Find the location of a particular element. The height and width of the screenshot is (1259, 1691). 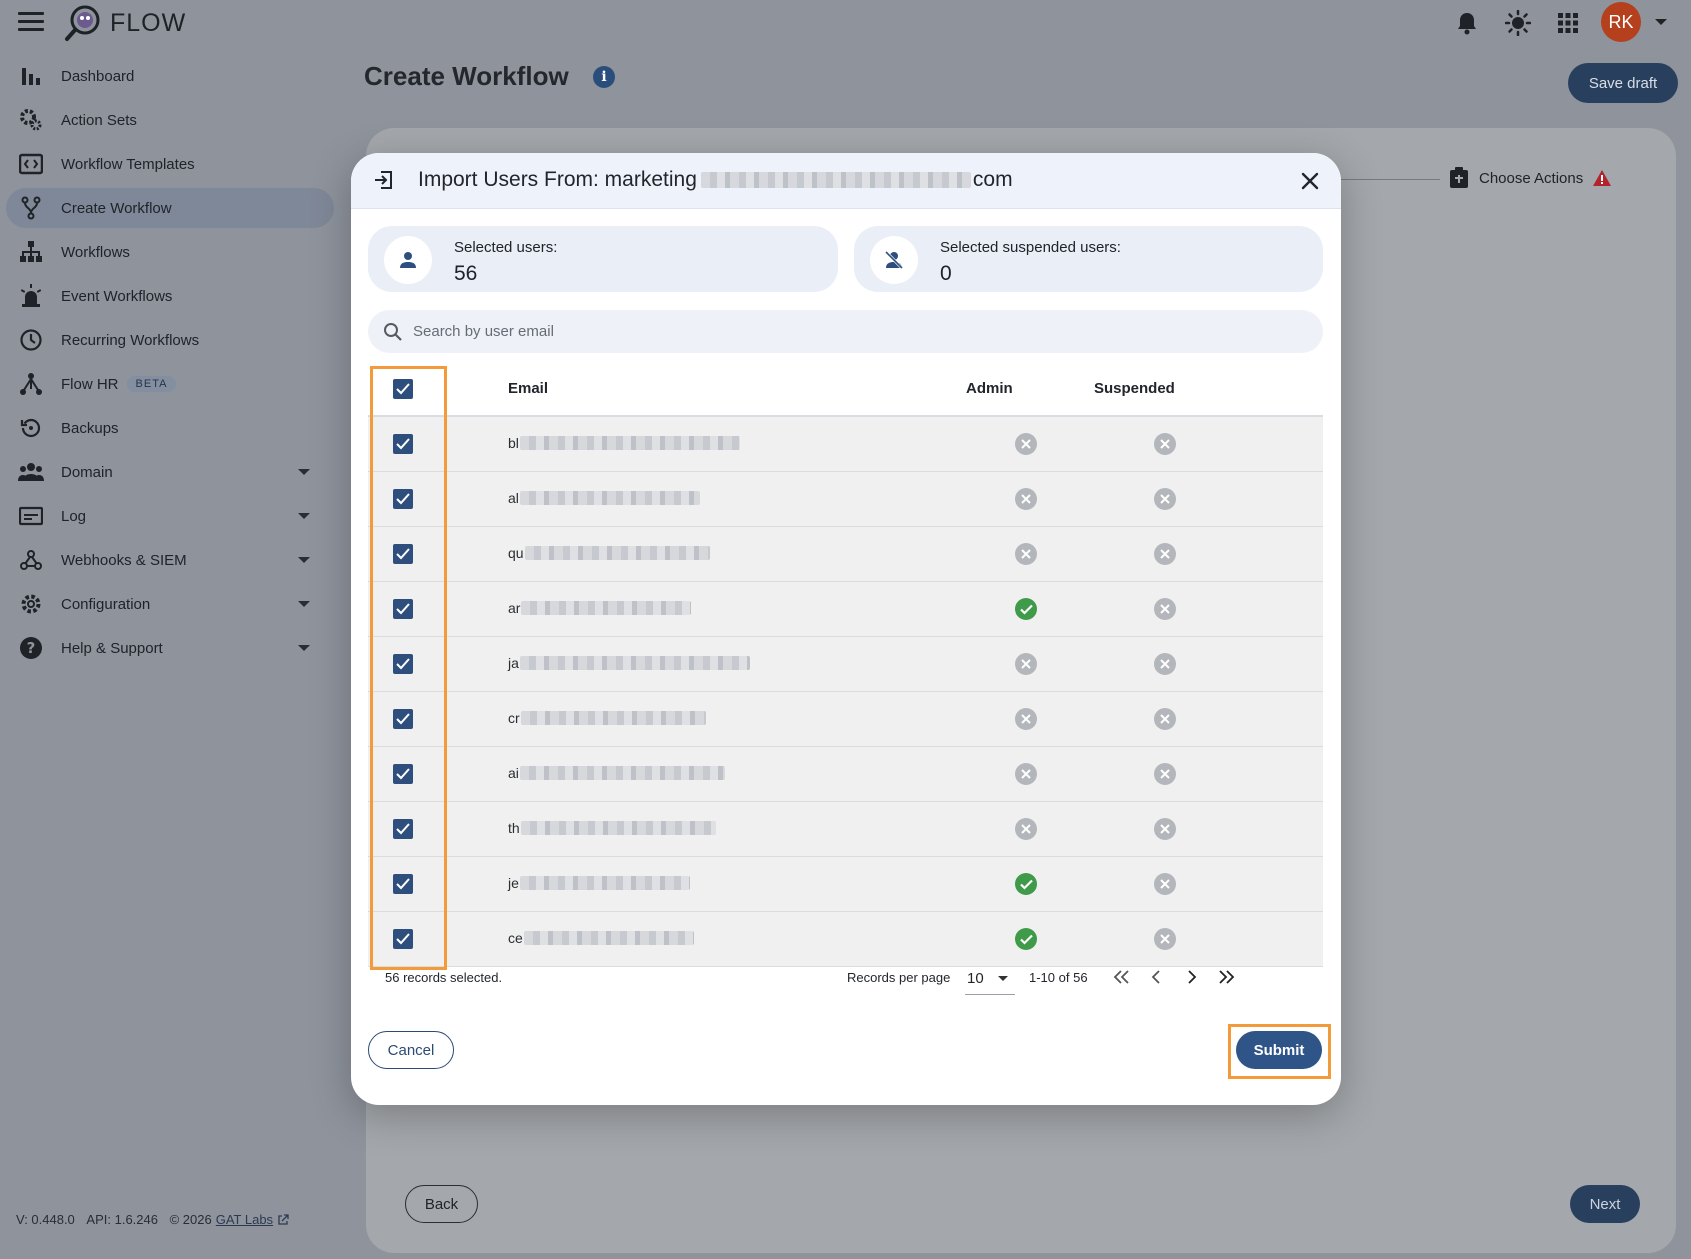

sidebar-item-dashboard: Dashboard is located at coordinates (170, 76).